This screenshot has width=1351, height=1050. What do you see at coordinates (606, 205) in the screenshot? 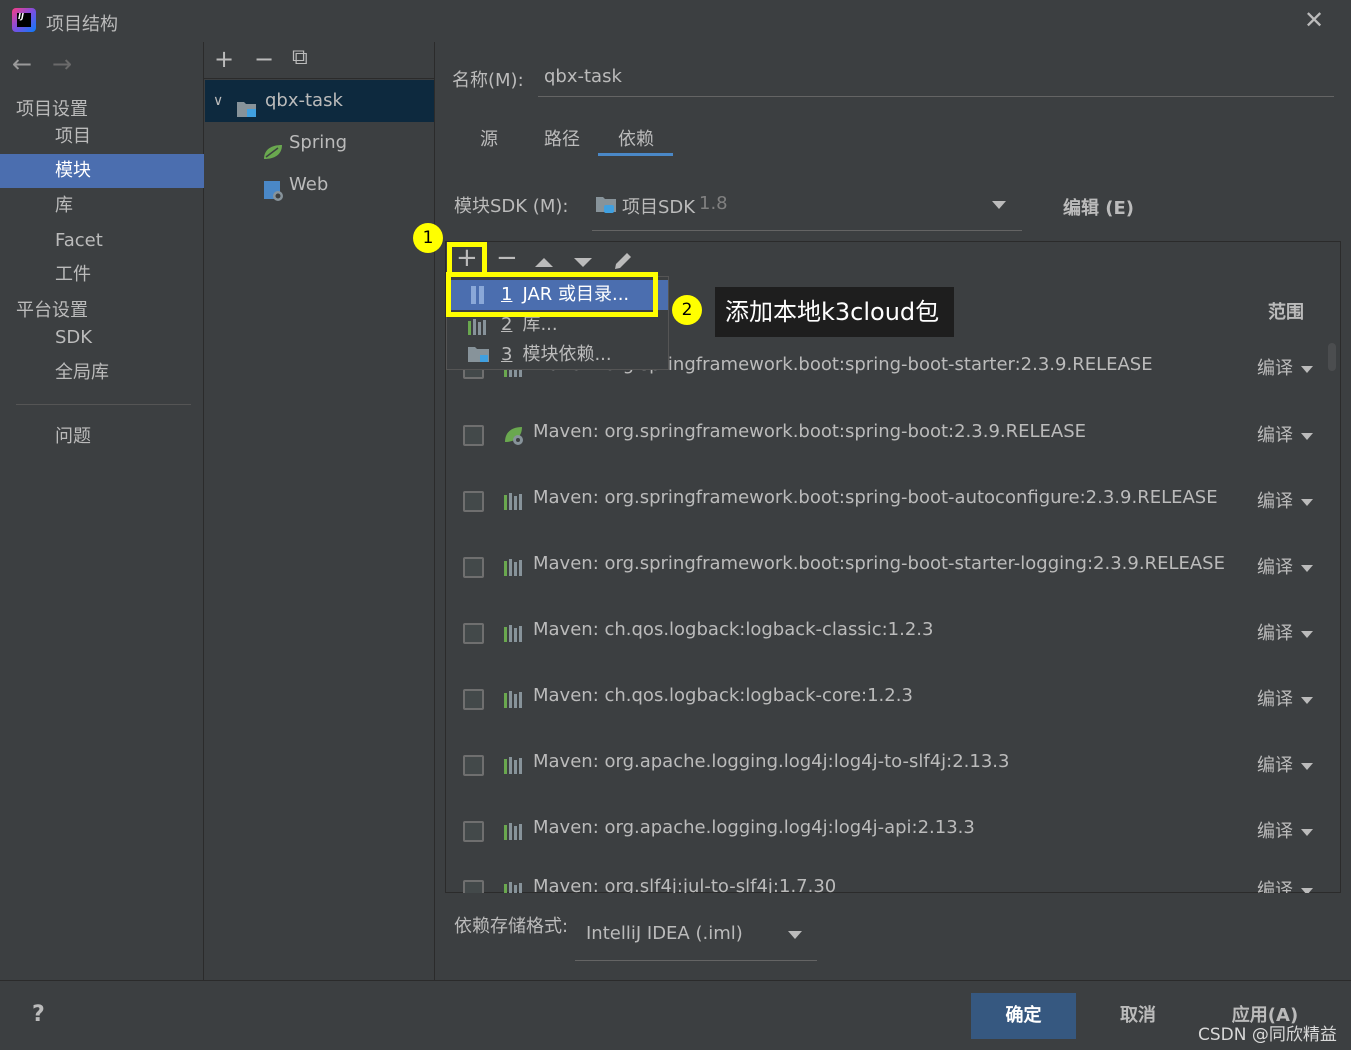
I see `sdk-folder-icon` at bounding box center [606, 205].